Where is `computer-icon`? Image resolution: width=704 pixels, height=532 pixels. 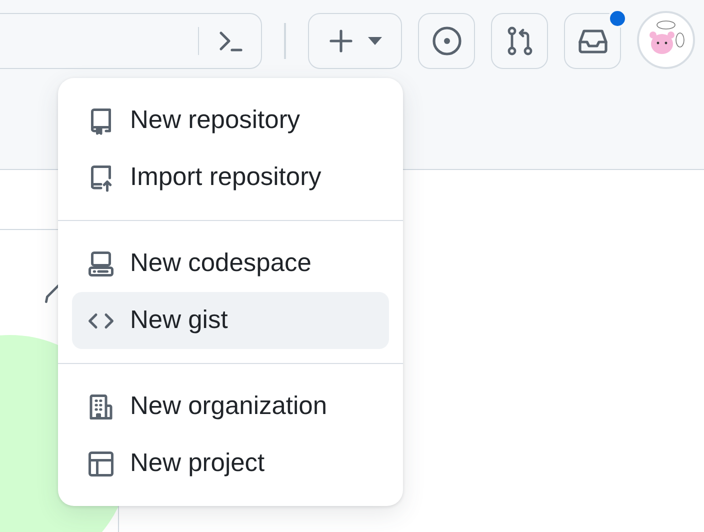
computer-icon is located at coordinates (101, 263).